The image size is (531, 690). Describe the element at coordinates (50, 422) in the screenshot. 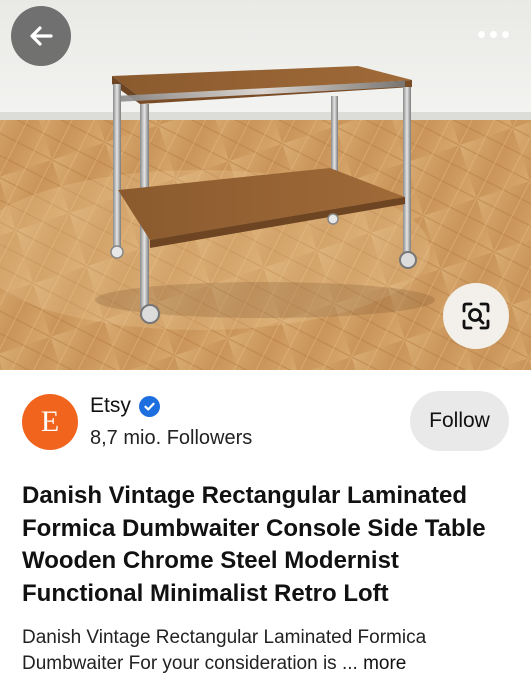

I see `avatar: E` at that location.